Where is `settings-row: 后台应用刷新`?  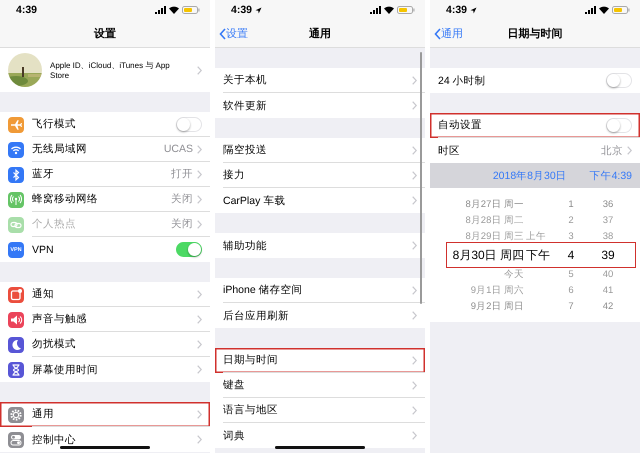 settings-row: 后台应用刷新 is located at coordinates (320, 315).